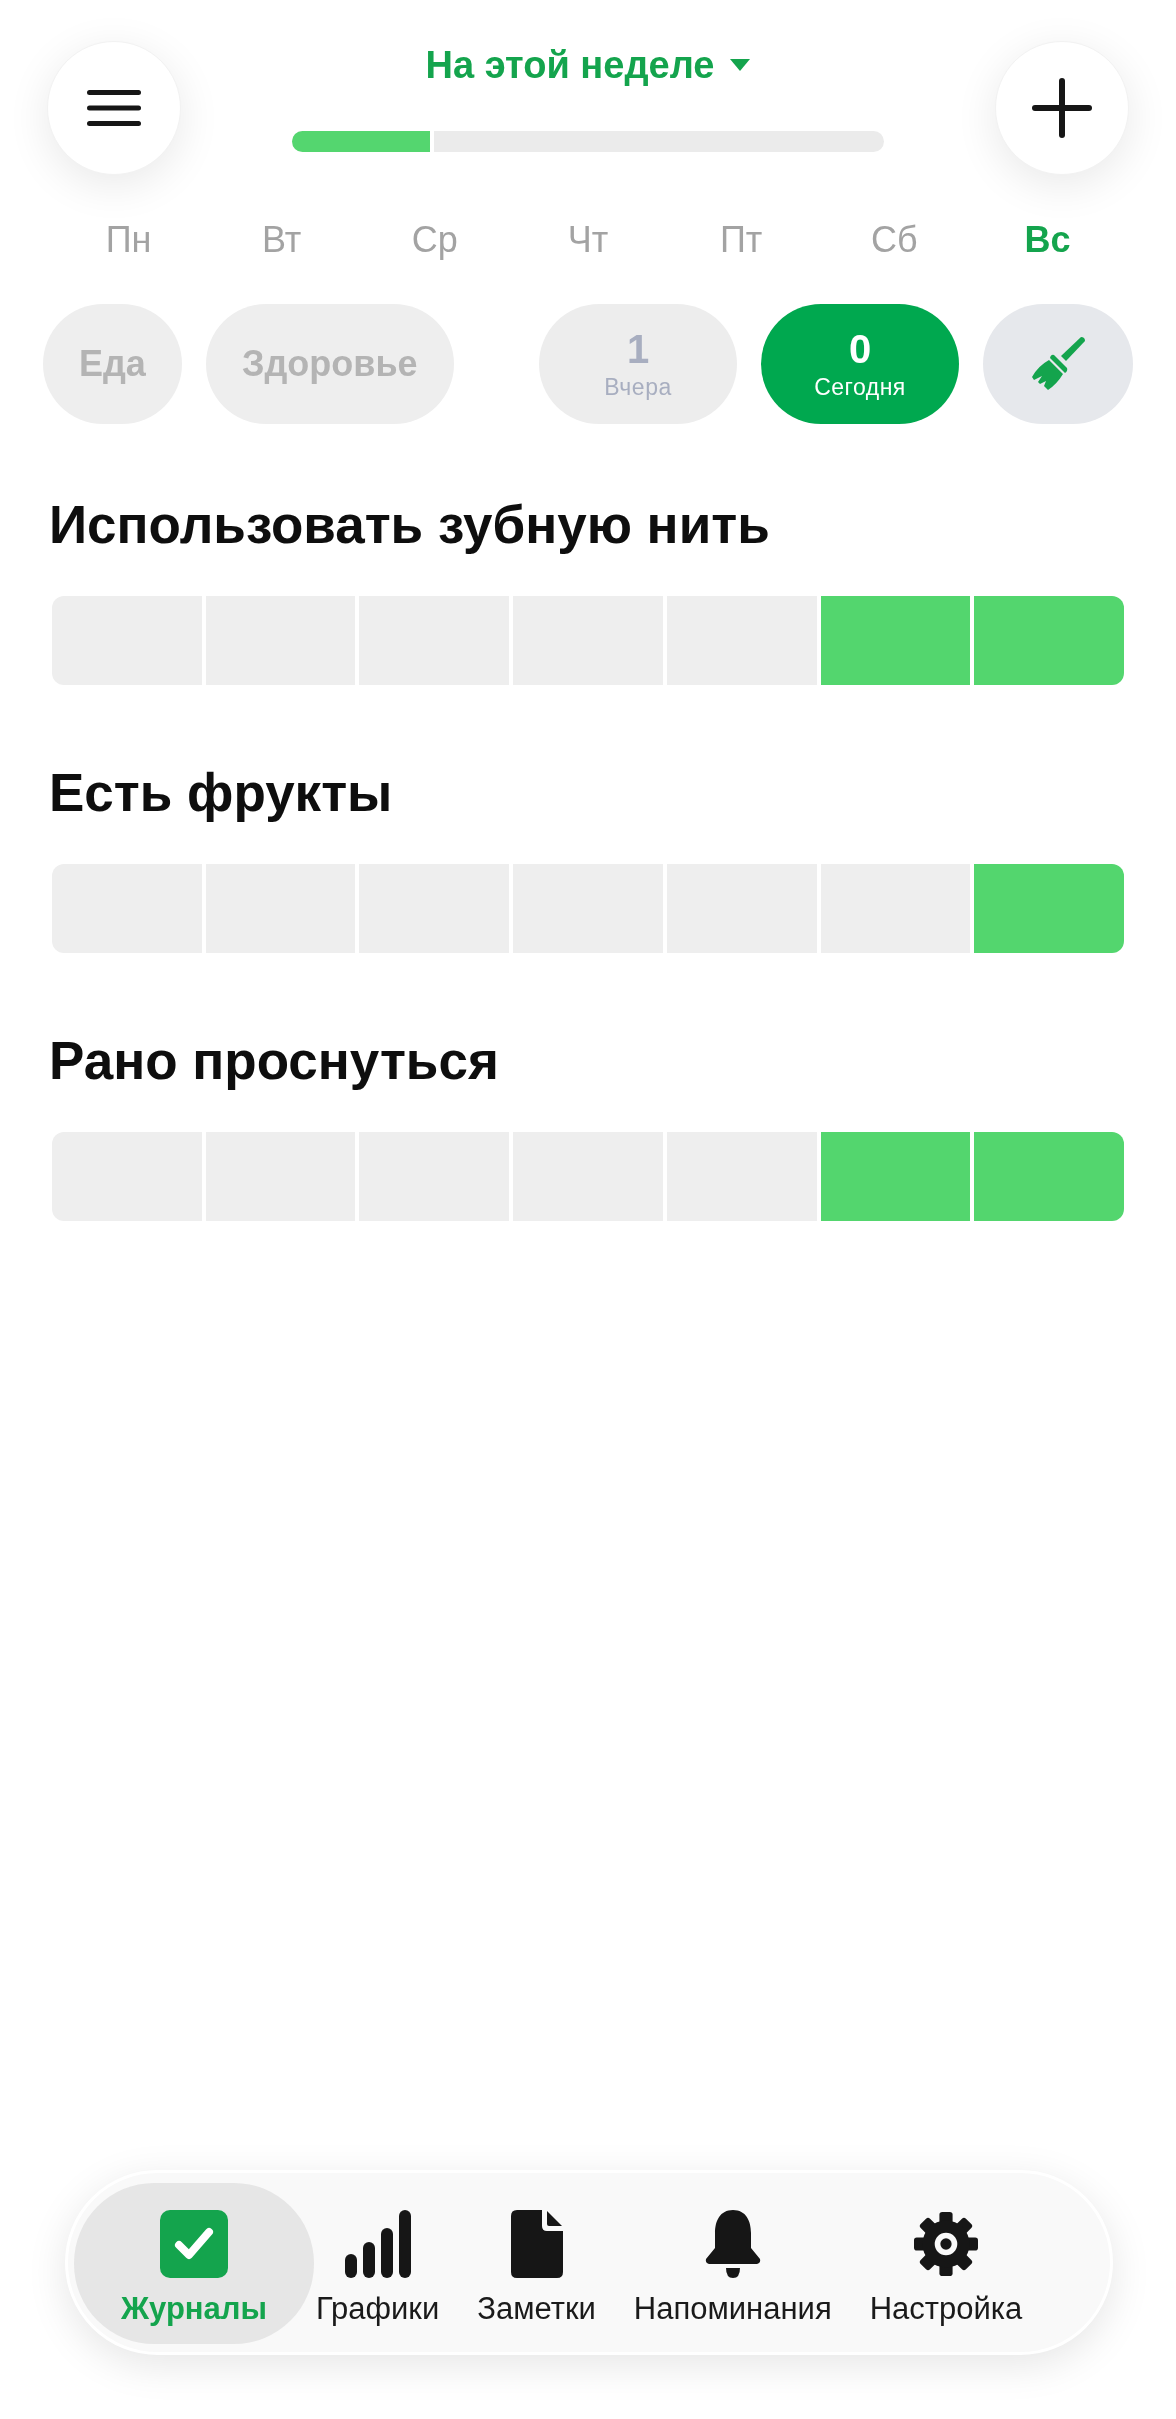 The width and height of the screenshot is (1176, 2419). What do you see at coordinates (1062, 108) in the screenshot?
I see `plus-icon` at bounding box center [1062, 108].